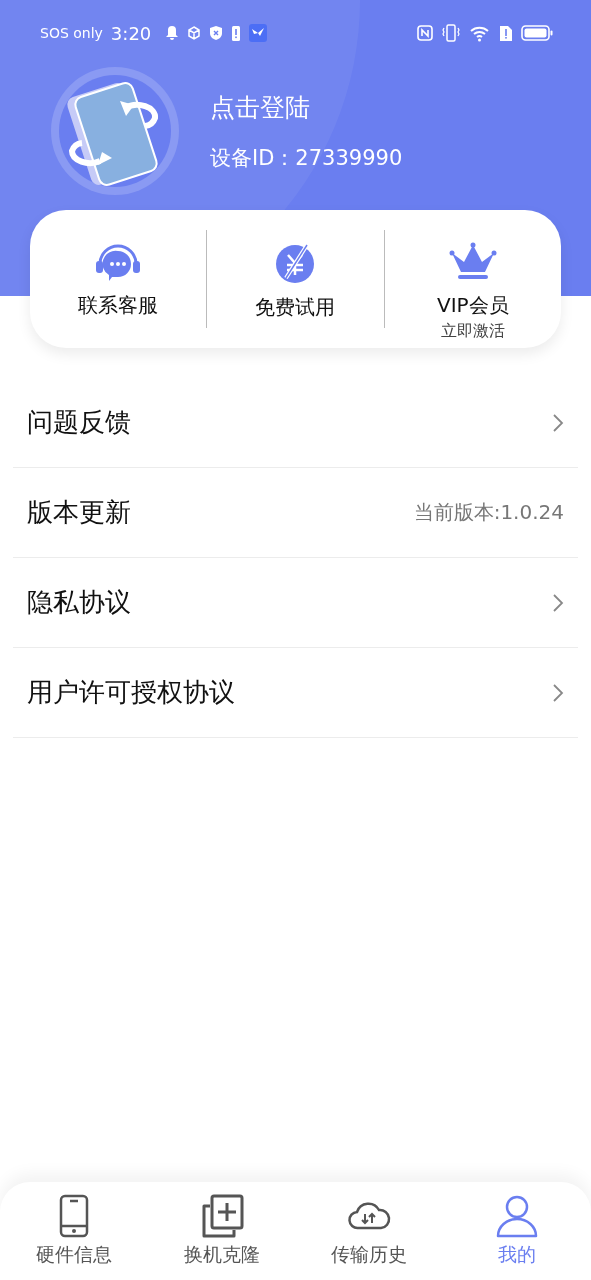 This screenshot has height=1280, width=591. What do you see at coordinates (79, 602) in the screenshot?
I see `menu-item-label: 隐私协议` at bounding box center [79, 602].